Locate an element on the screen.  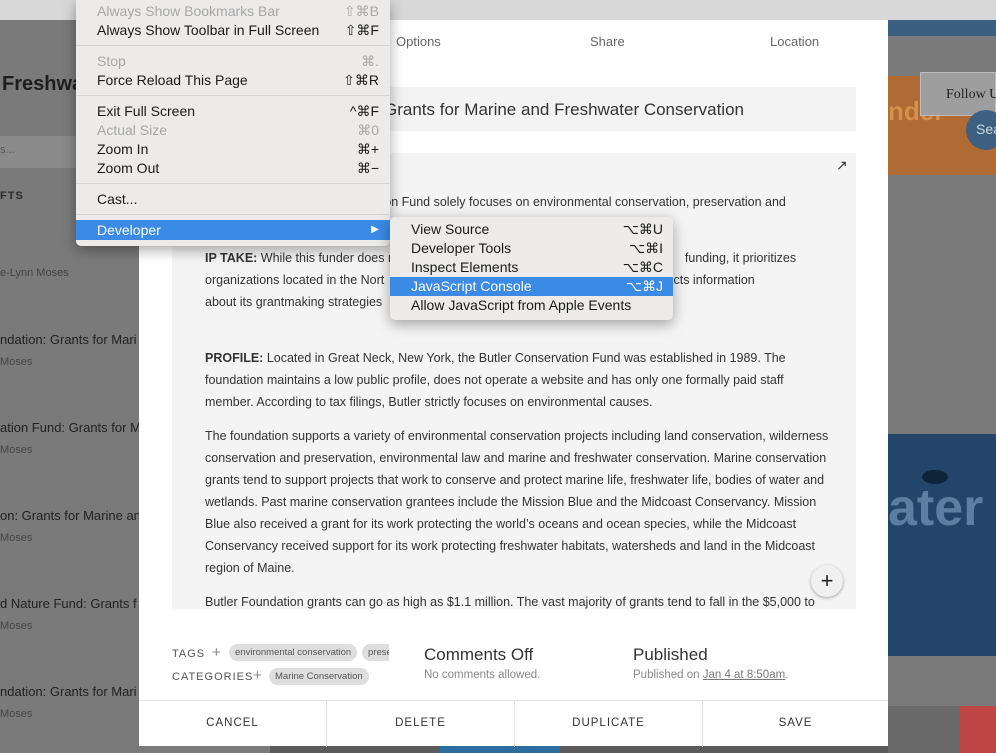
drafts-heading: FTS is located at coordinates (12, 196).